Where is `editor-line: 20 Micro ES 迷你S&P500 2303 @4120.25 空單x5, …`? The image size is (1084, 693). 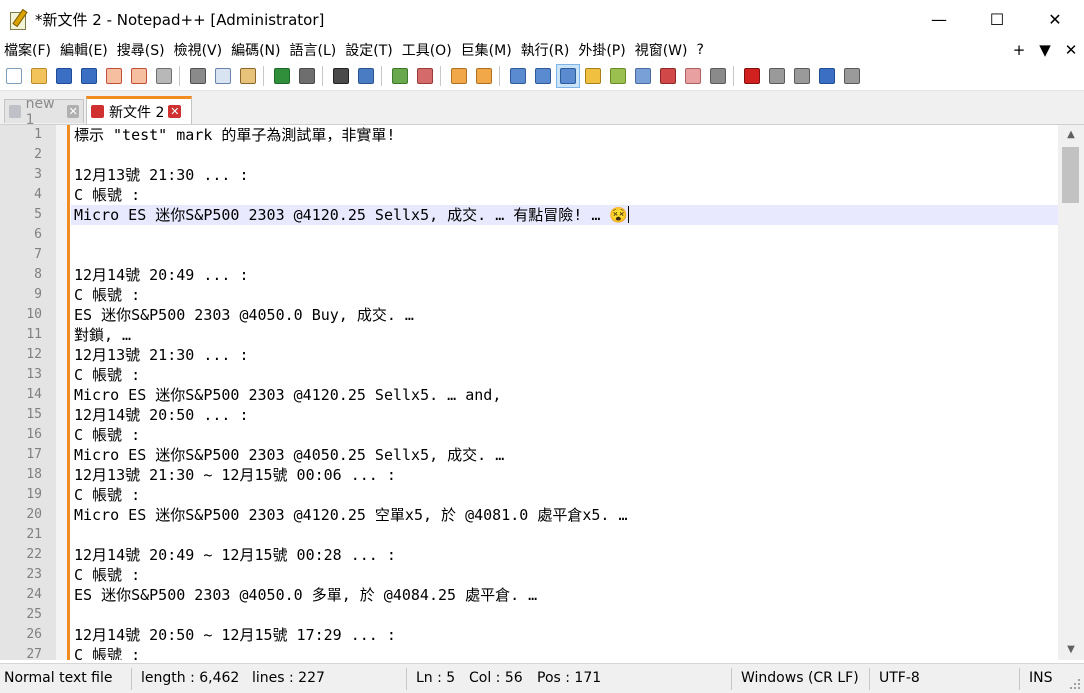 editor-line: 20 Micro ES 迷你S&P500 2303 @4120.25 空單x5, … is located at coordinates (529, 515).